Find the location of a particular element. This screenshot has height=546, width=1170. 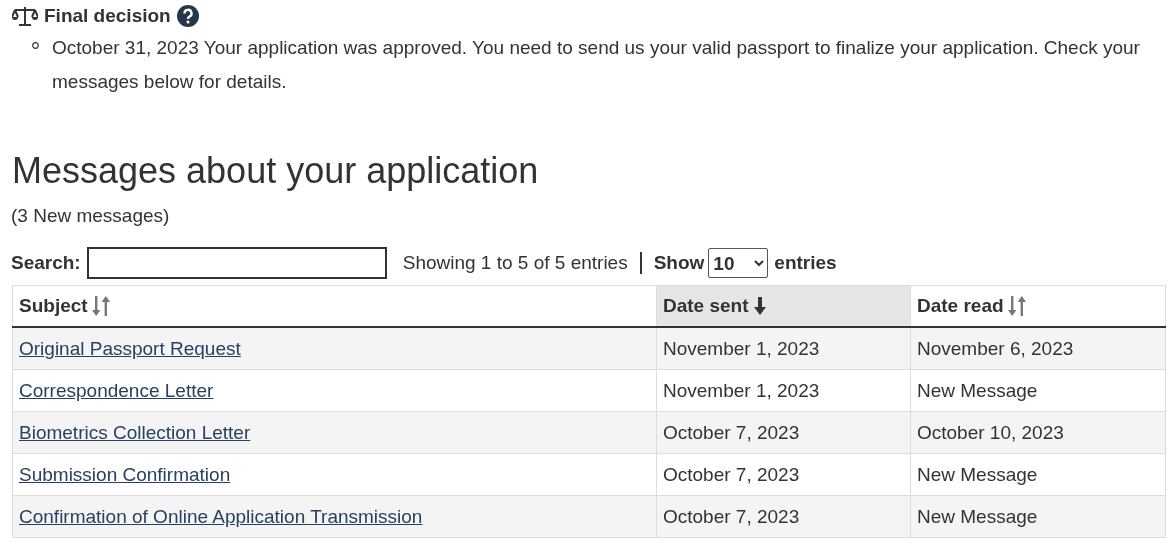

entries-label: entries is located at coordinates (805, 263).